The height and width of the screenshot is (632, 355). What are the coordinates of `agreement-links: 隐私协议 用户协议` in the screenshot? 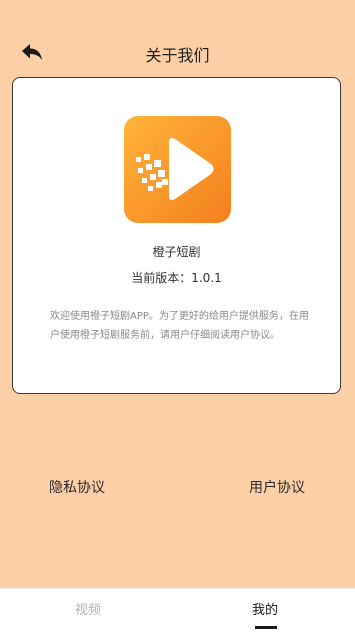 It's located at (177, 488).